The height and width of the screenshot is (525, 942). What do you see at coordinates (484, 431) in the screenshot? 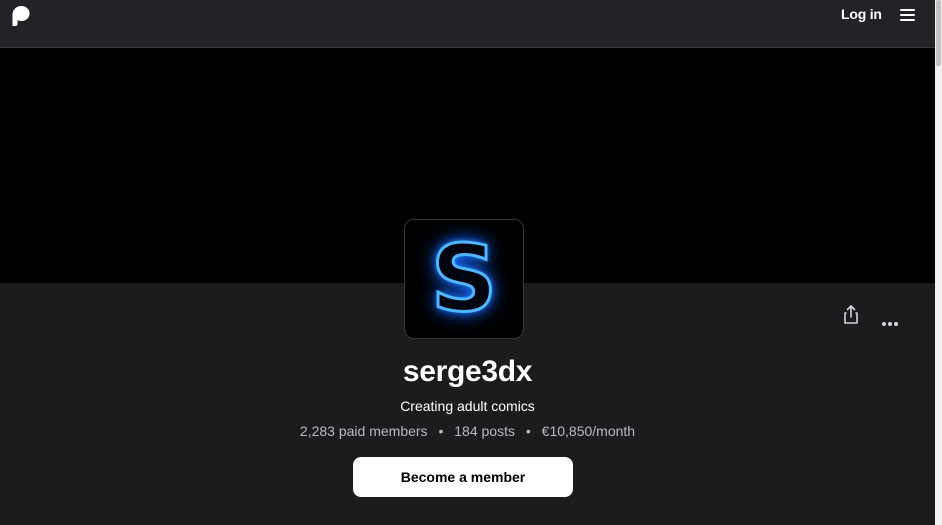
I see `posts-count: 184 posts` at bounding box center [484, 431].